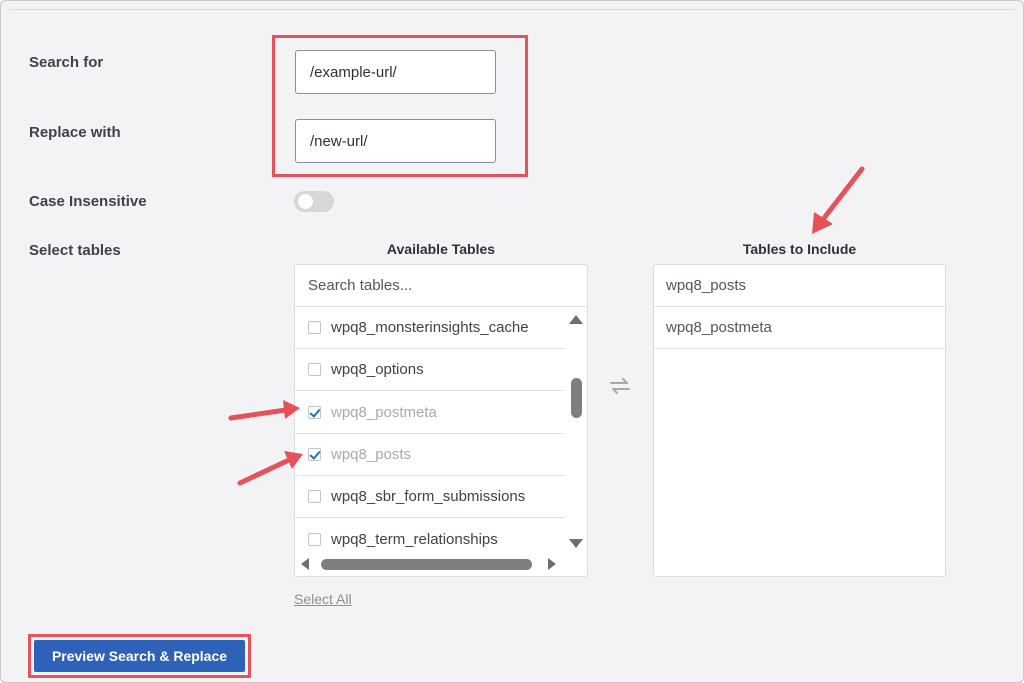 This screenshot has height=683, width=1024. Describe the element at coordinates (414, 539) in the screenshot. I see `table-name: wpq8_term_relationships` at that location.